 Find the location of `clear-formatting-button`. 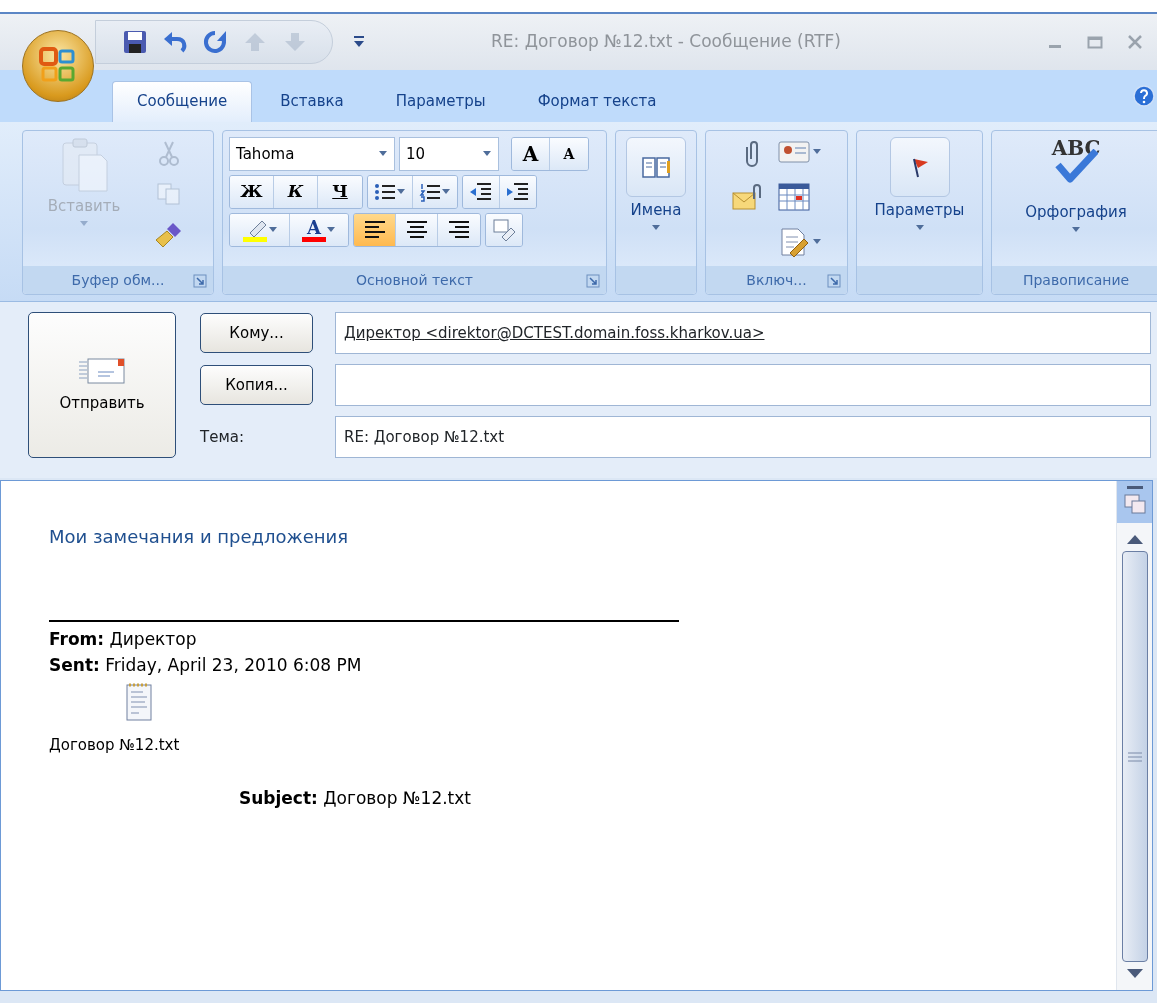

clear-formatting-button is located at coordinates (504, 230).